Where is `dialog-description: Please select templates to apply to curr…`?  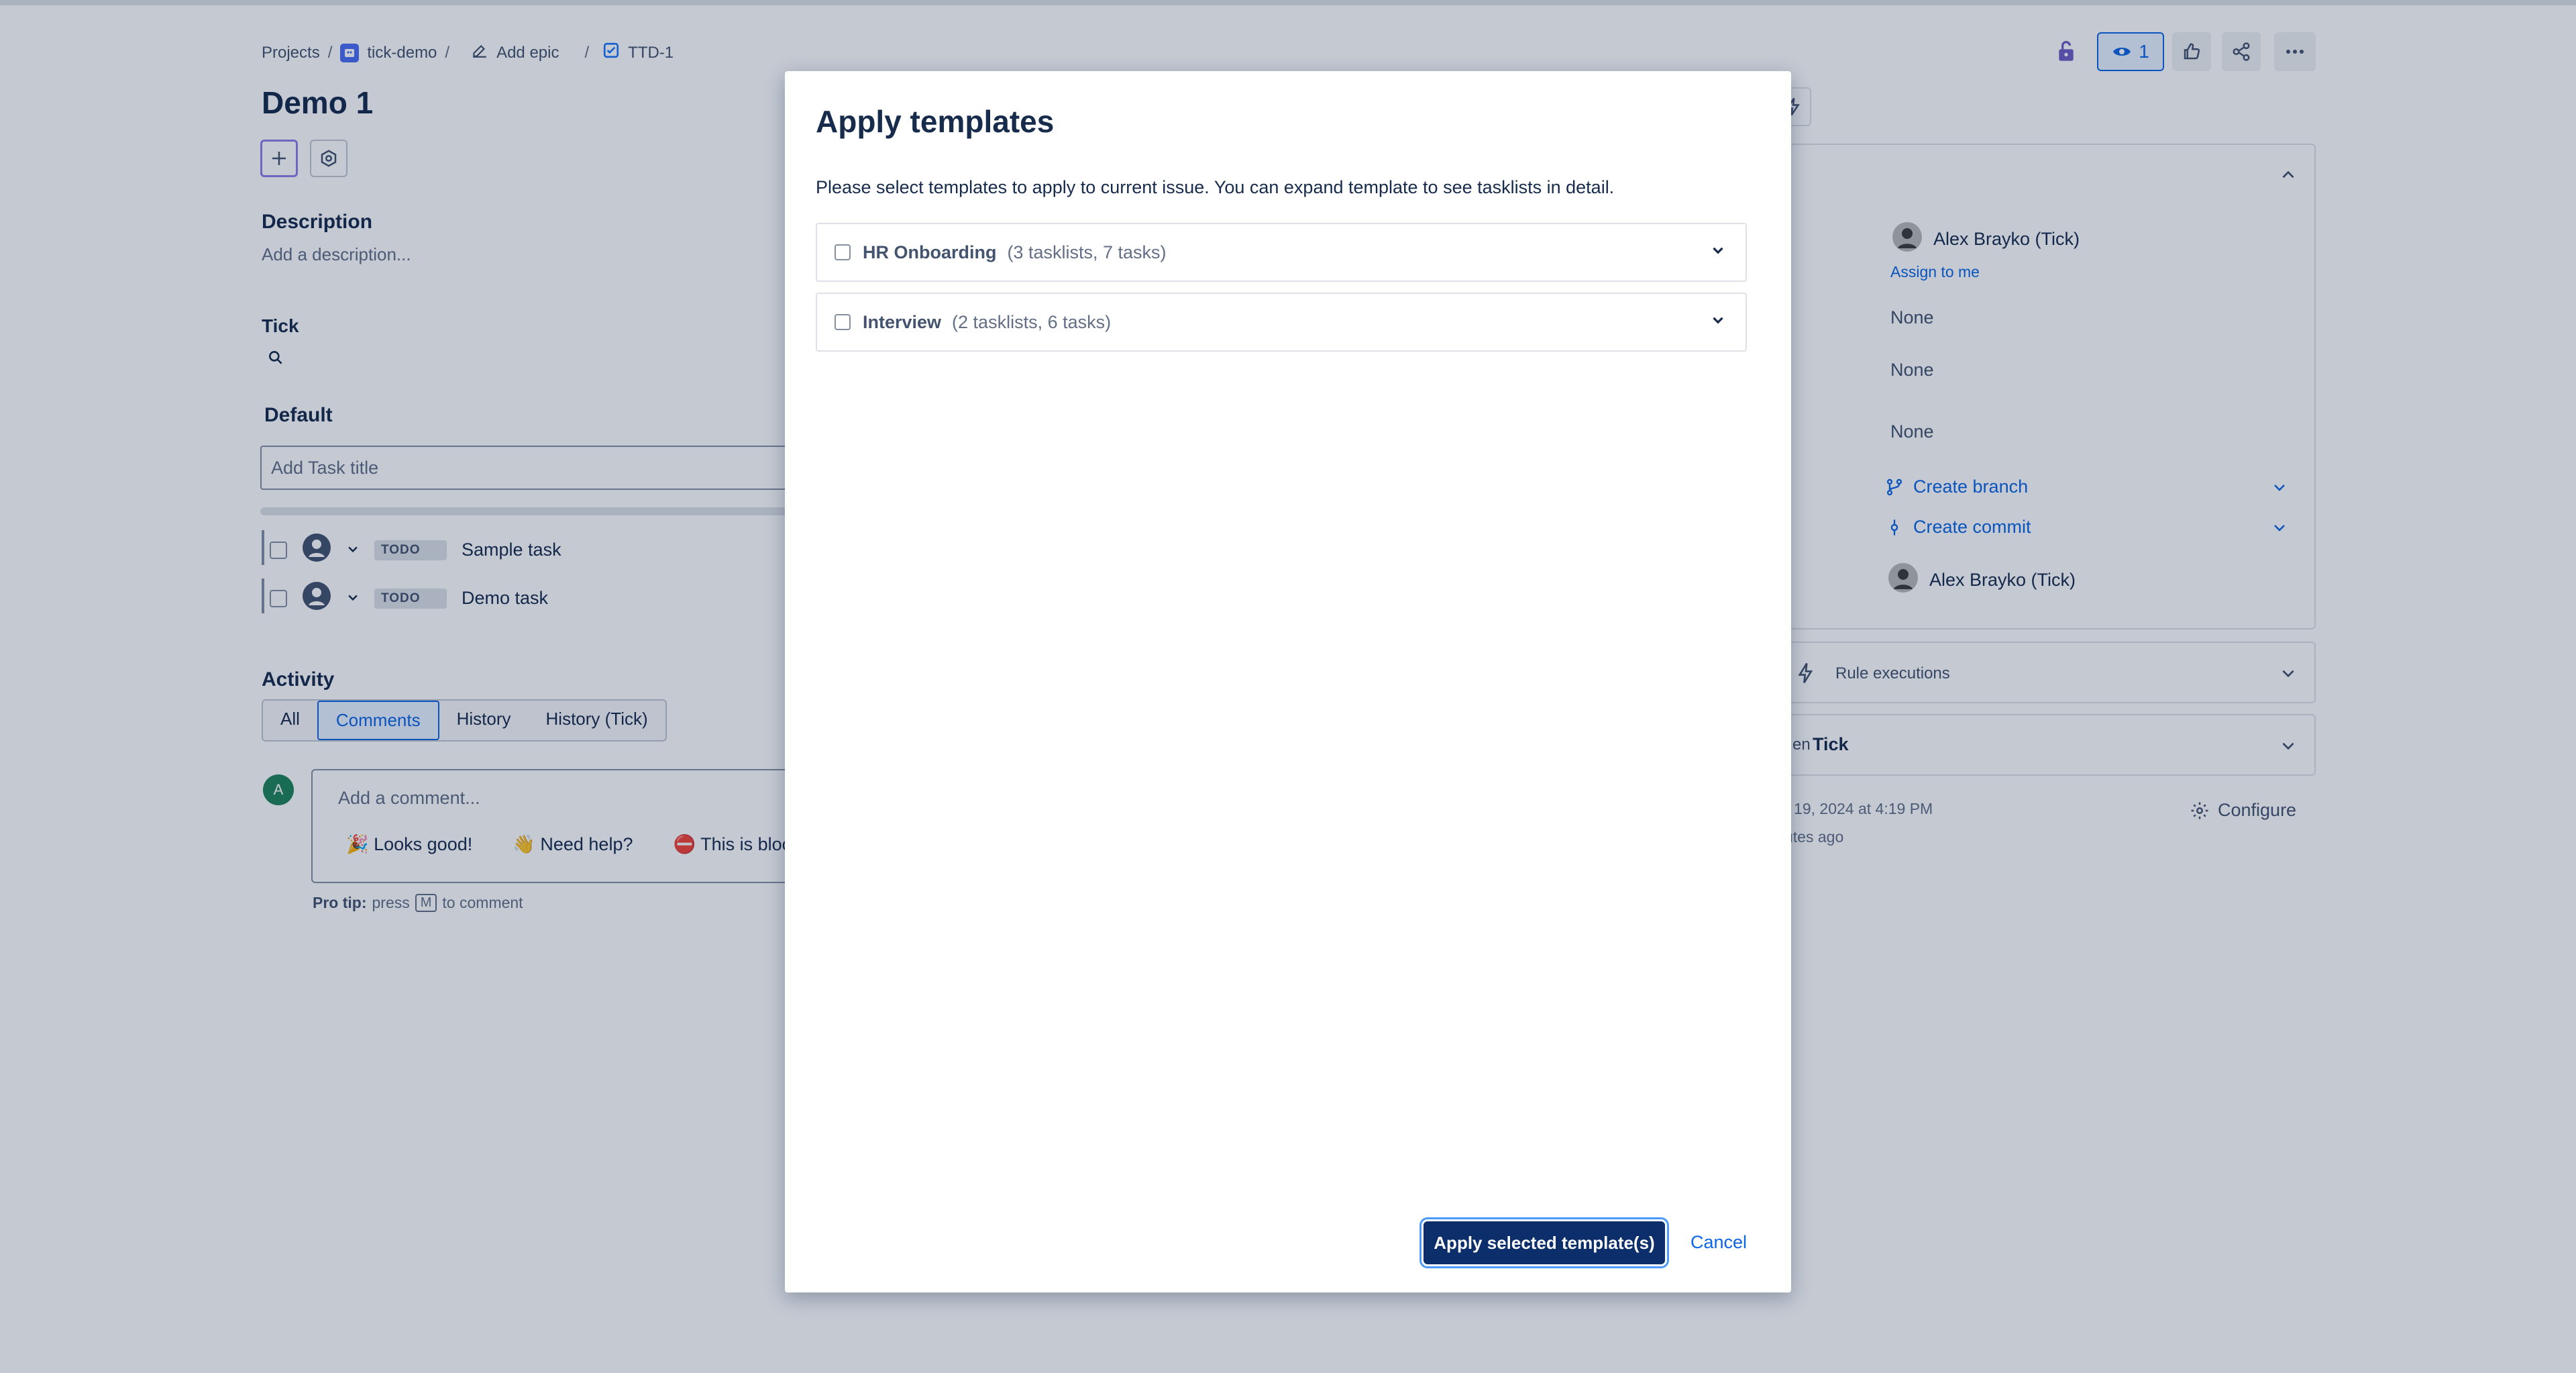
dialog-description: Please select templates to apply to curr… is located at coordinates (1215, 187).